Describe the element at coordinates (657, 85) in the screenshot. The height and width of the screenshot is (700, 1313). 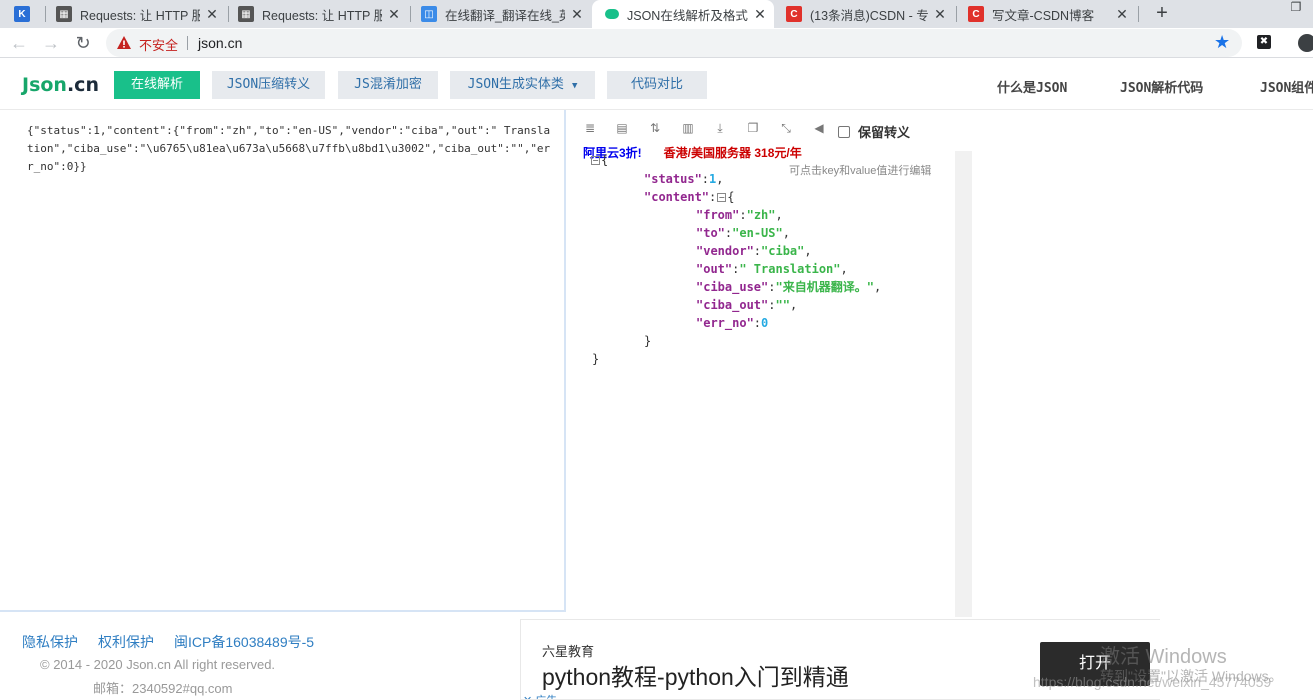
I see `nav-code-diff: 代码对比` at that location.